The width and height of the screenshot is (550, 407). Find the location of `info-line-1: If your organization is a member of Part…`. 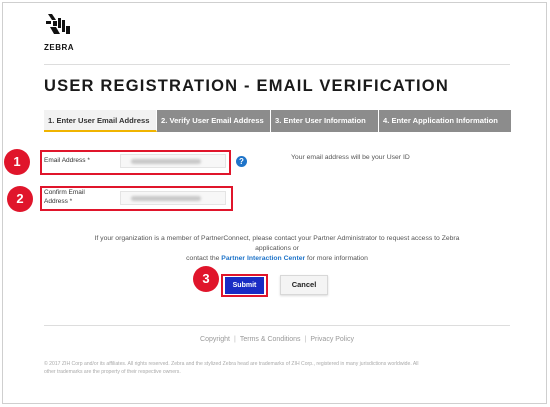

info-line-1: If your organization is a member of Part… is located at coordinates (277, 238).